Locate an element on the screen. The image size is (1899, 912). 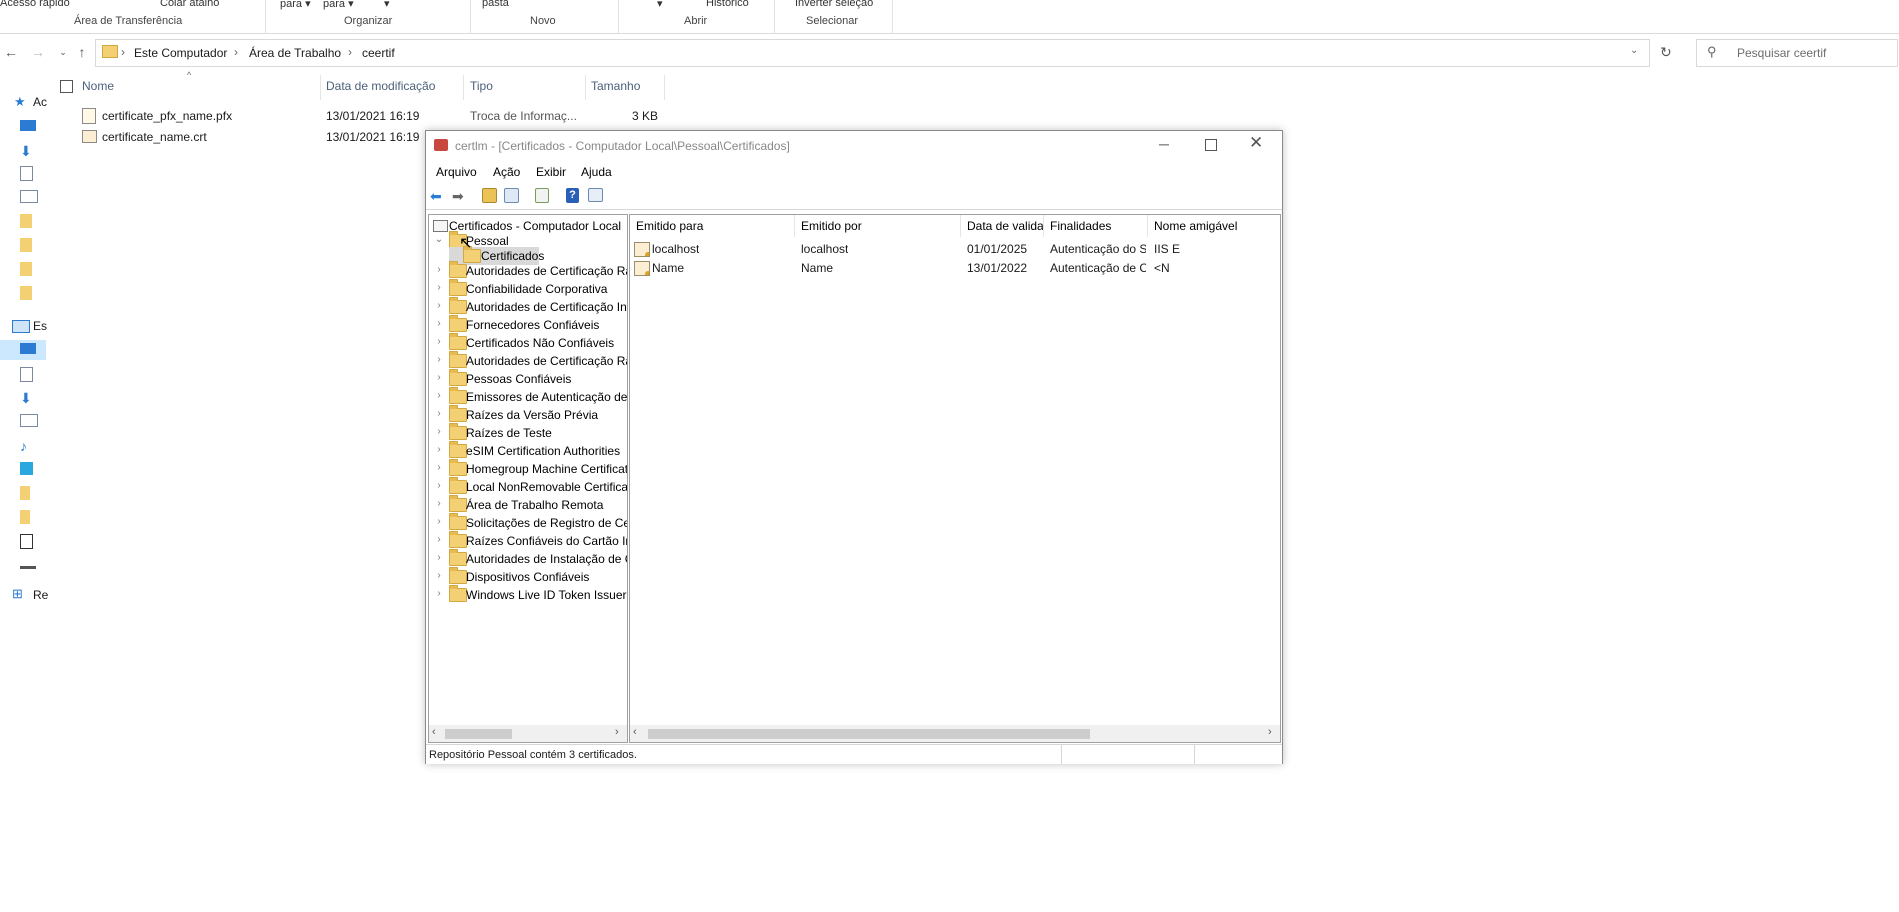
ribbon-item-open-dropdown: ▾ is located at coordinates (660, 5).